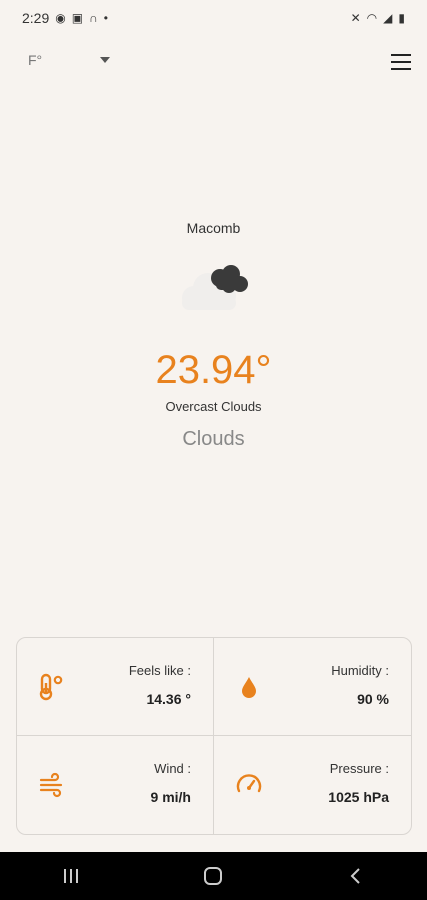 This screenshot has height=900, width=427. What do you see at coordinates (105, 60) in the screenshot?
I see `chevron-down-icon` at bounding box center [105, 60].